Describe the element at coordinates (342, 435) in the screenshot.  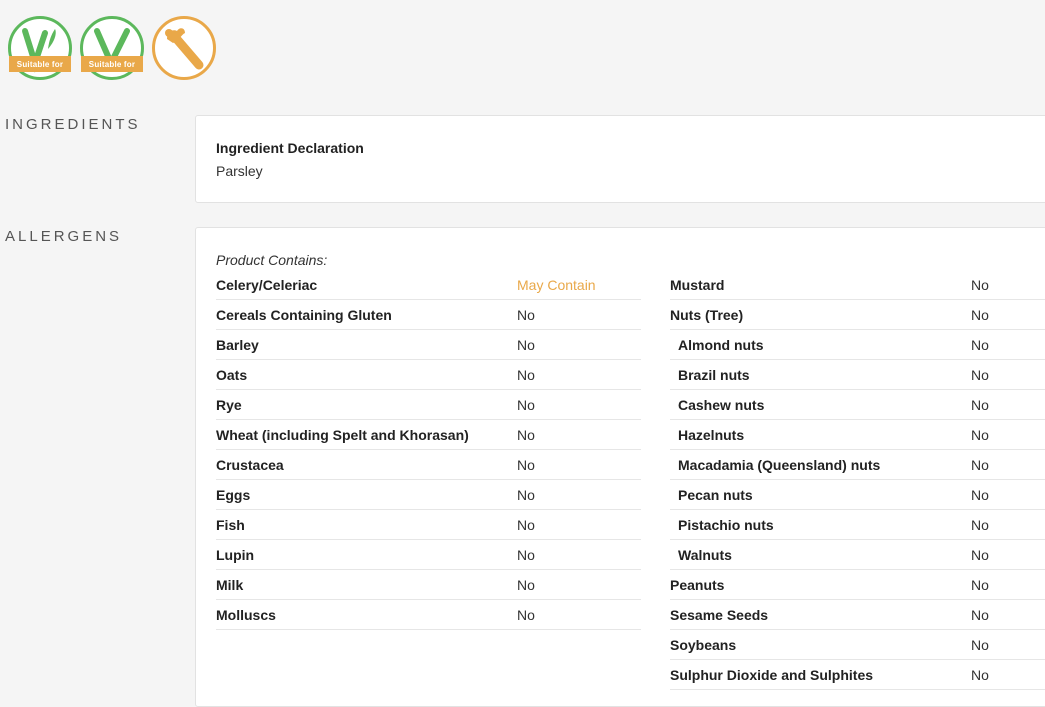
I see `allergen-name: Wheat (including Spelt and Khorasan)` at that location.